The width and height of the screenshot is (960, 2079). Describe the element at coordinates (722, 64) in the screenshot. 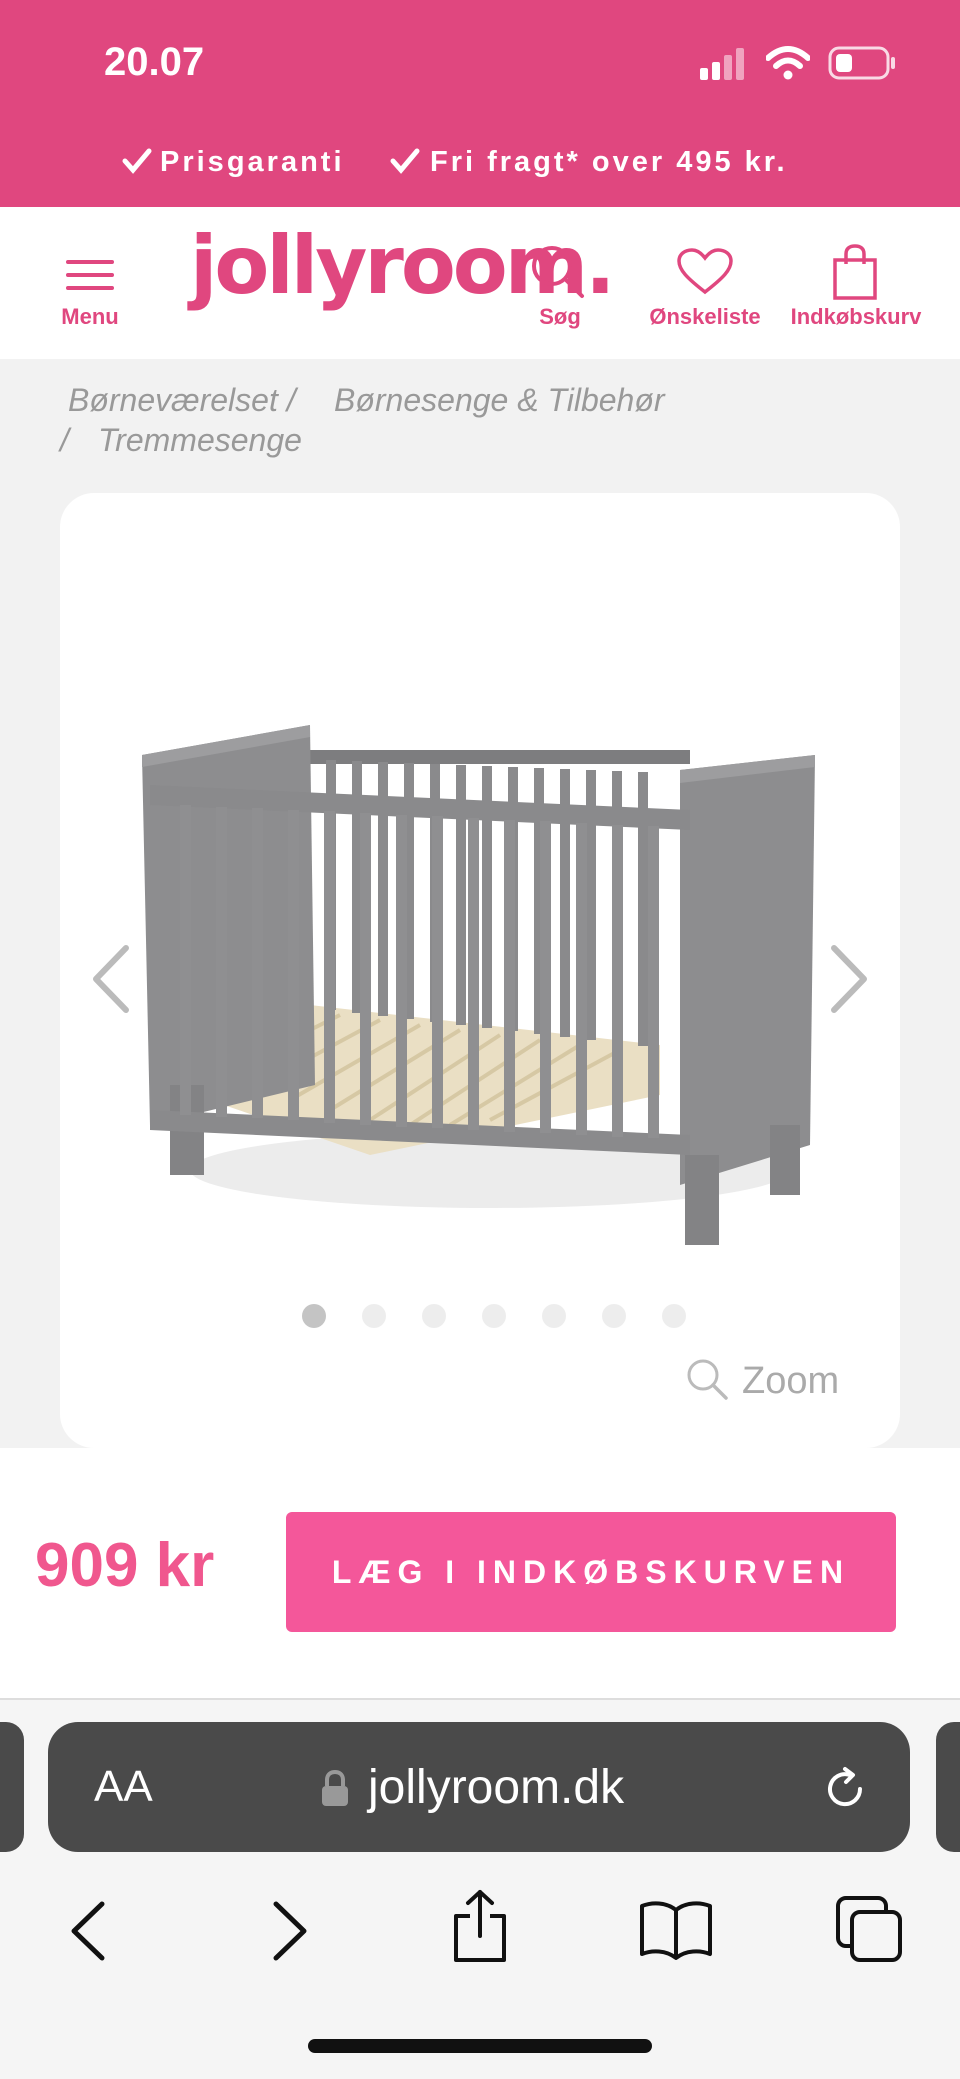

I see `cellular-signal-icon` at that location.